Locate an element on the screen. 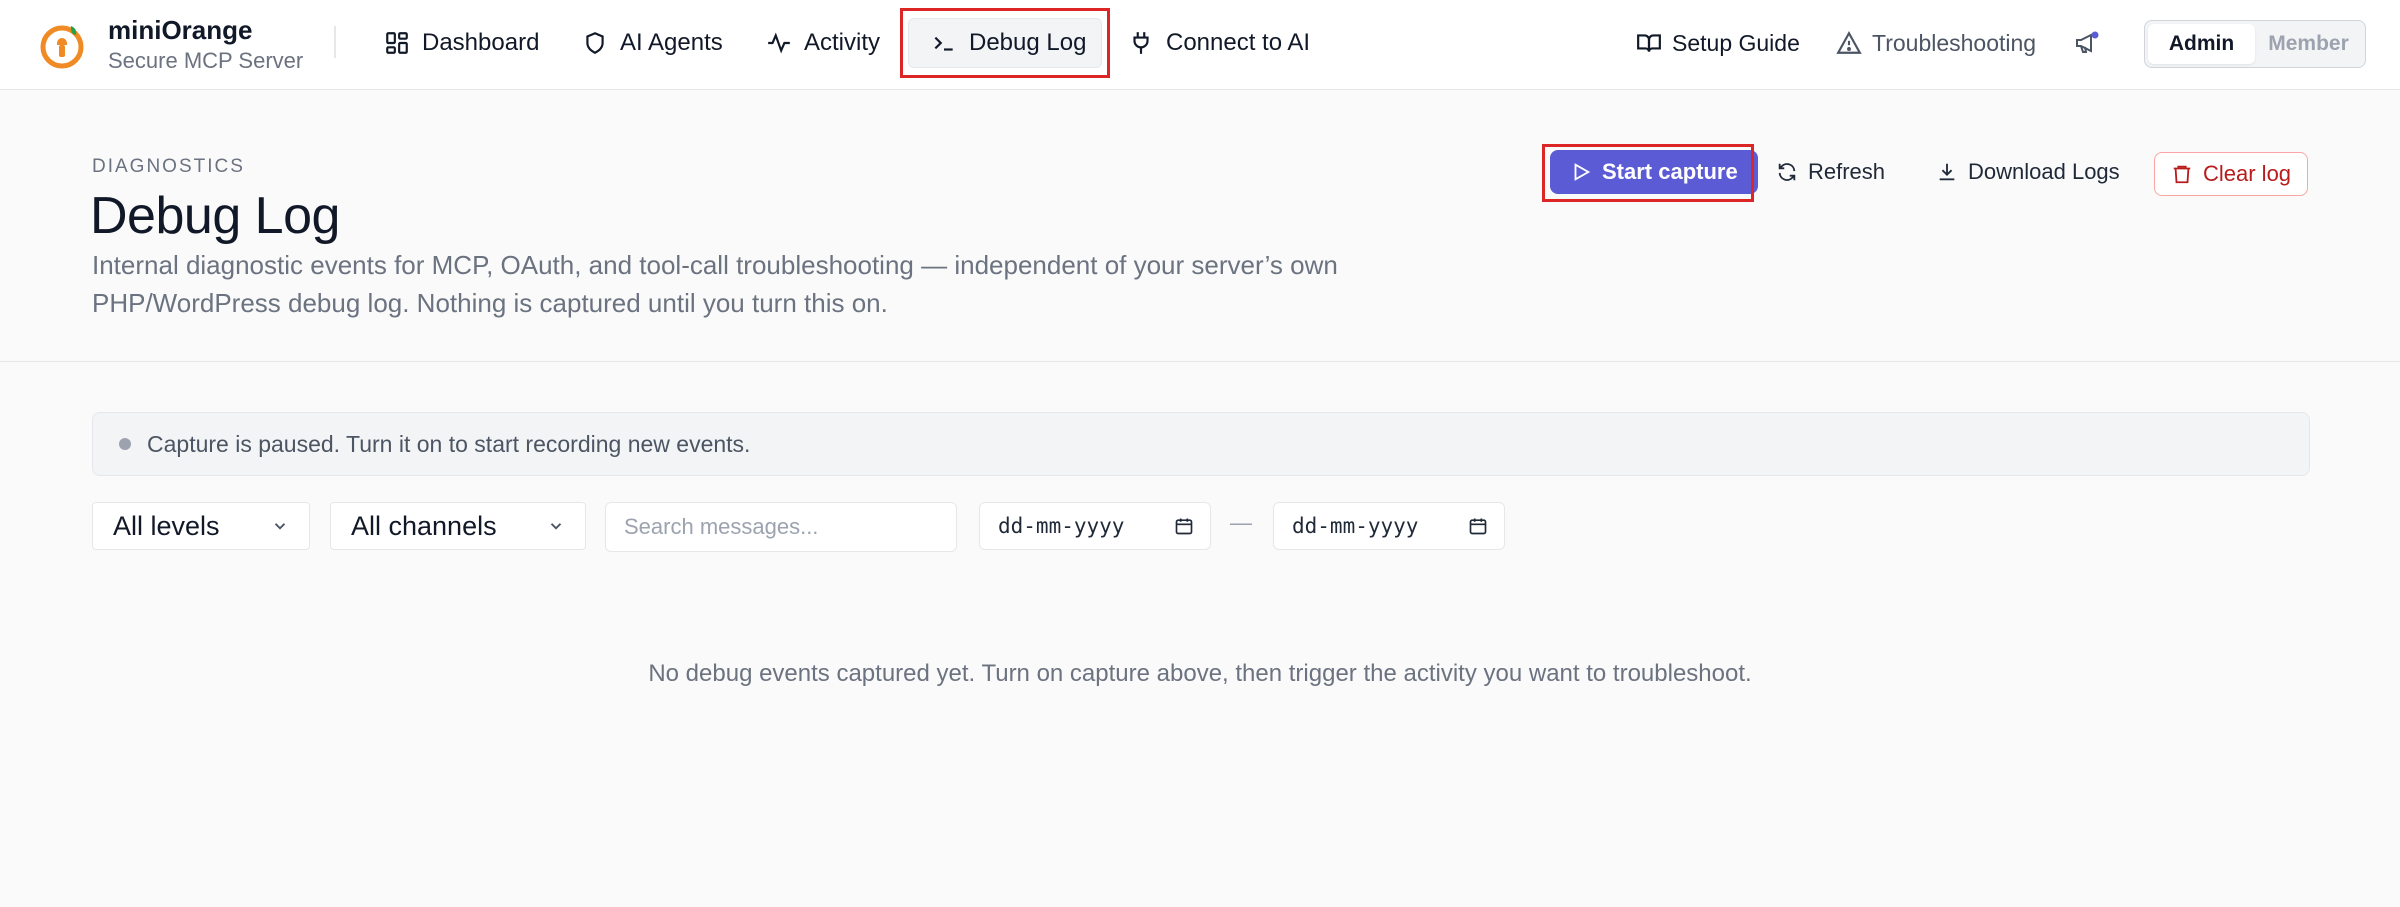 This screenshot has height=907, width=2400. date-from-input: dd-mm-yyyy is located at coordinates (1095, 526).